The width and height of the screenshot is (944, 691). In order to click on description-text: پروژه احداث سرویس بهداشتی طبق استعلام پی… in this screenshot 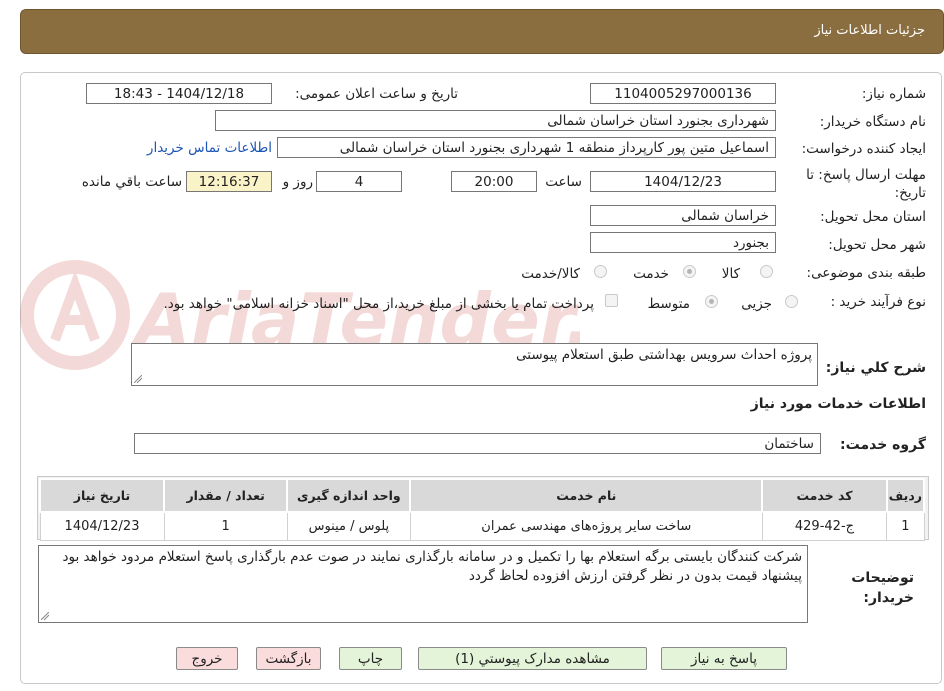, I will do `click(664, 355)`.